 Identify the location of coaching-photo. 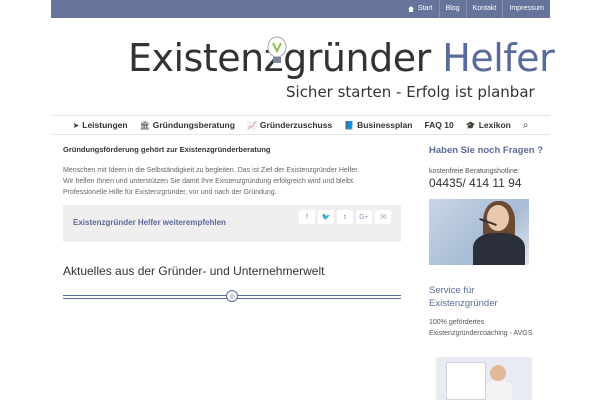
(484, 378).